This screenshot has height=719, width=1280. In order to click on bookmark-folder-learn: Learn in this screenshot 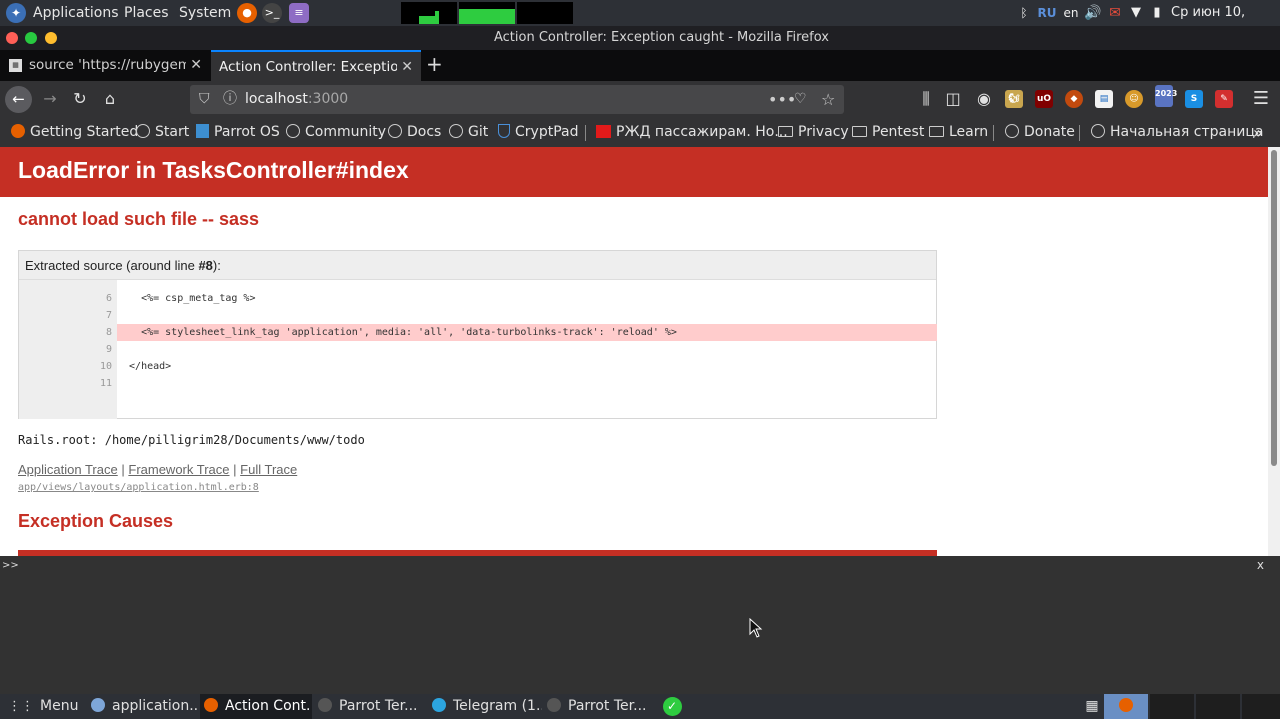, I will do `click(958, 132)`.